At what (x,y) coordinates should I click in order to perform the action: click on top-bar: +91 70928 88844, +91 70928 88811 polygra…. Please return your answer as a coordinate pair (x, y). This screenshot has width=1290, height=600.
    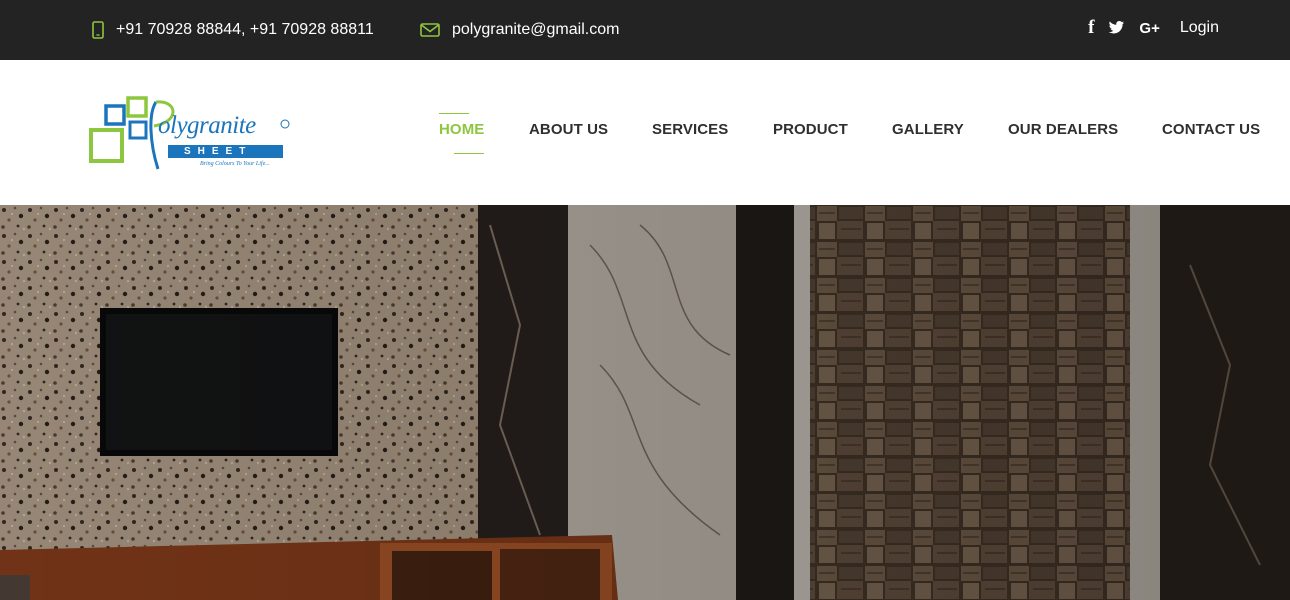
    Looking at the image, I should click on (645, 30).